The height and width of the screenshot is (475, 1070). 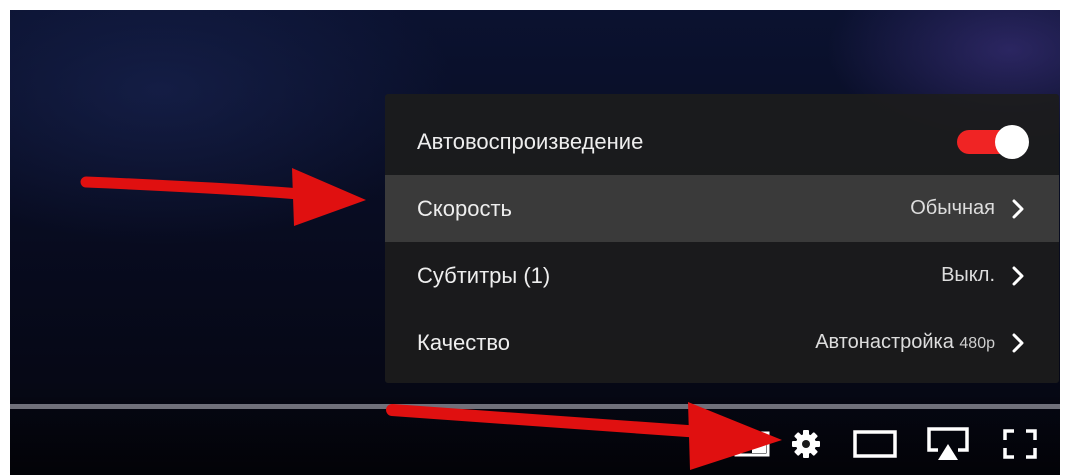 What do you see at coordinates (884, 342) in the screenshot?
I see `quality-value-main: Автонастройка` at bounding box center [884, 342].